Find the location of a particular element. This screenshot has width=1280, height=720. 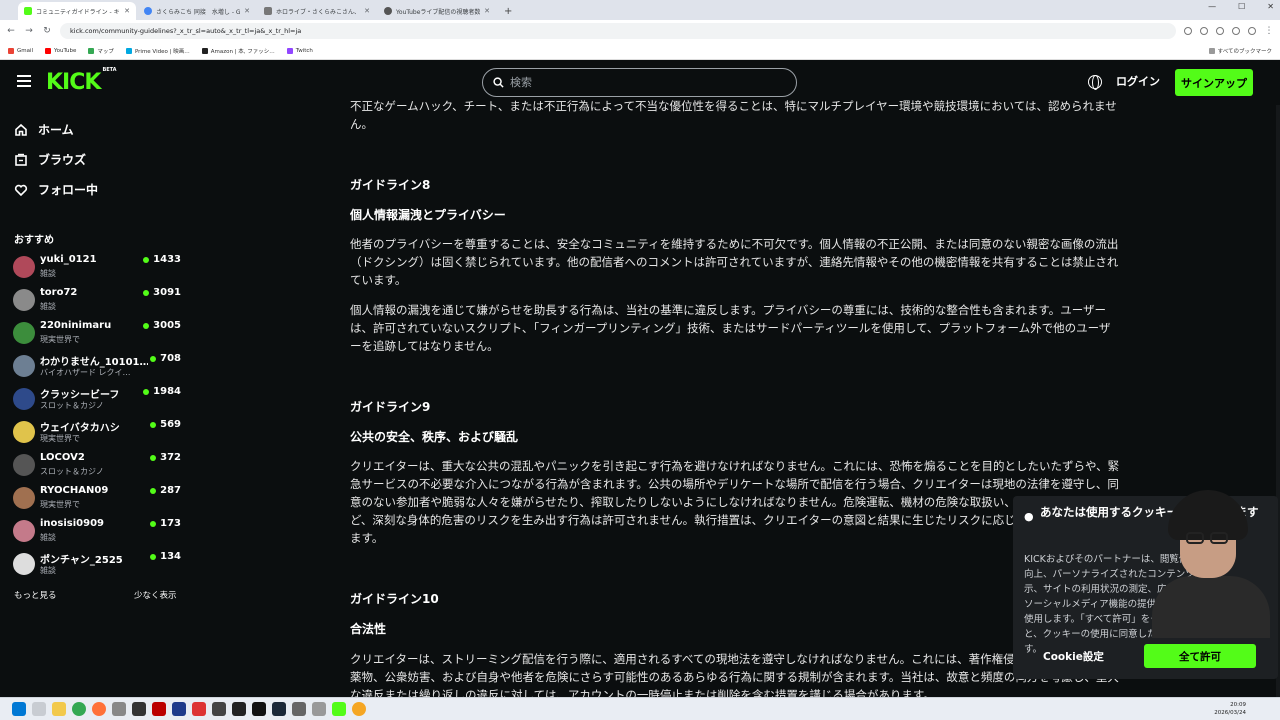

channel-item: わかりません_10101… バイオハザード レクイ… 708 is located at coordinates (97, 367).